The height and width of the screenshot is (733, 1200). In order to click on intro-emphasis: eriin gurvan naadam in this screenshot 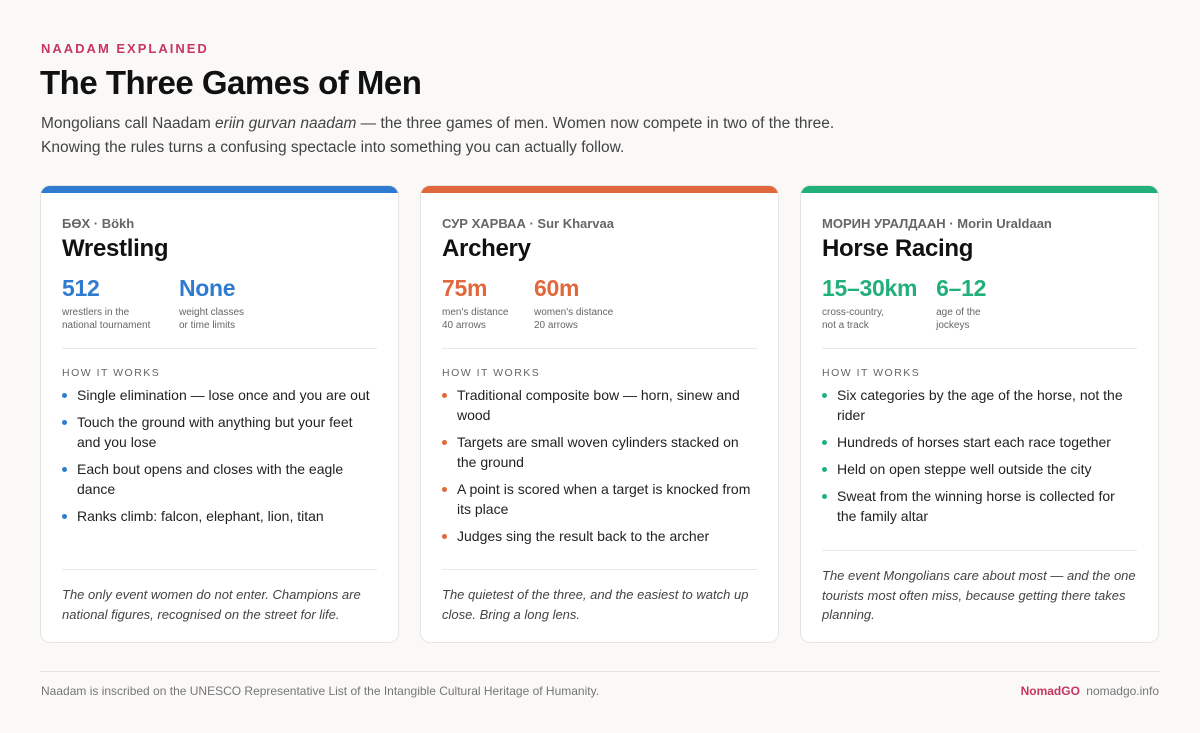, I will do `click(286, 123)`.